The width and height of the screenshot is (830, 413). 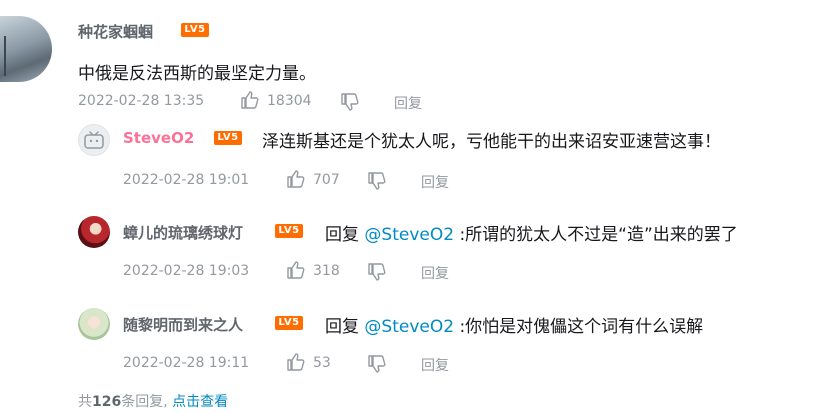 What do you see at coordinates (197, 74) in the screenshot?
I see `comment-content: 中俄是反法西斯的最坚定力量。` at bounding box center [197, 74].